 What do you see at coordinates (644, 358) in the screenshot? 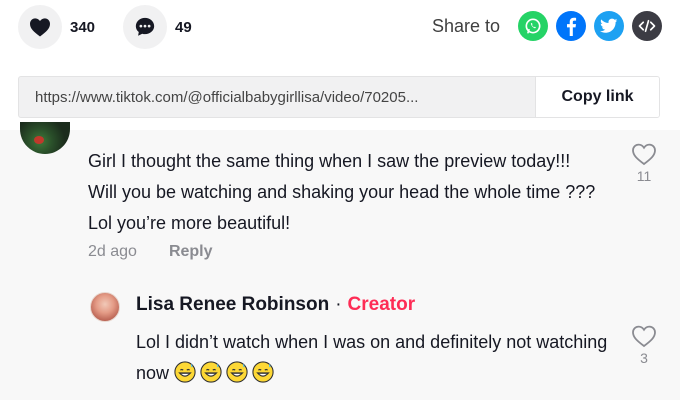
I see `reply-like-count: 3` at bounding box center [644, 358].